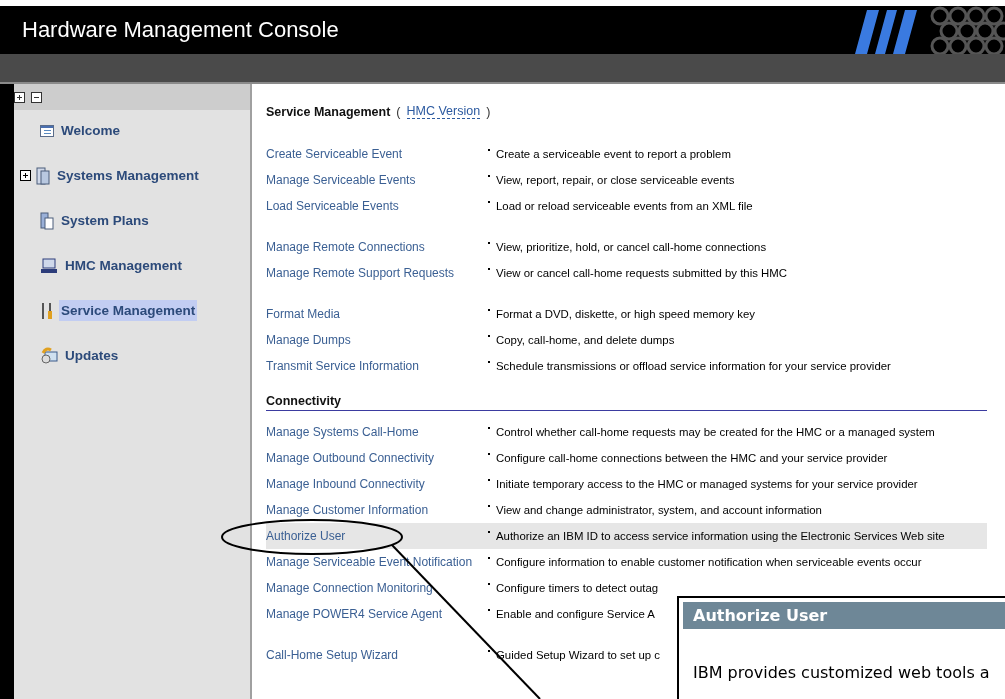 Image resolution: width=1005 pixels, height=699 pixels. Describe the element at coordinates (720, 536) in the screenshot. I see `task-description: Authorize an IBM ID to access service information using the Electronic Services Web site` at that location.